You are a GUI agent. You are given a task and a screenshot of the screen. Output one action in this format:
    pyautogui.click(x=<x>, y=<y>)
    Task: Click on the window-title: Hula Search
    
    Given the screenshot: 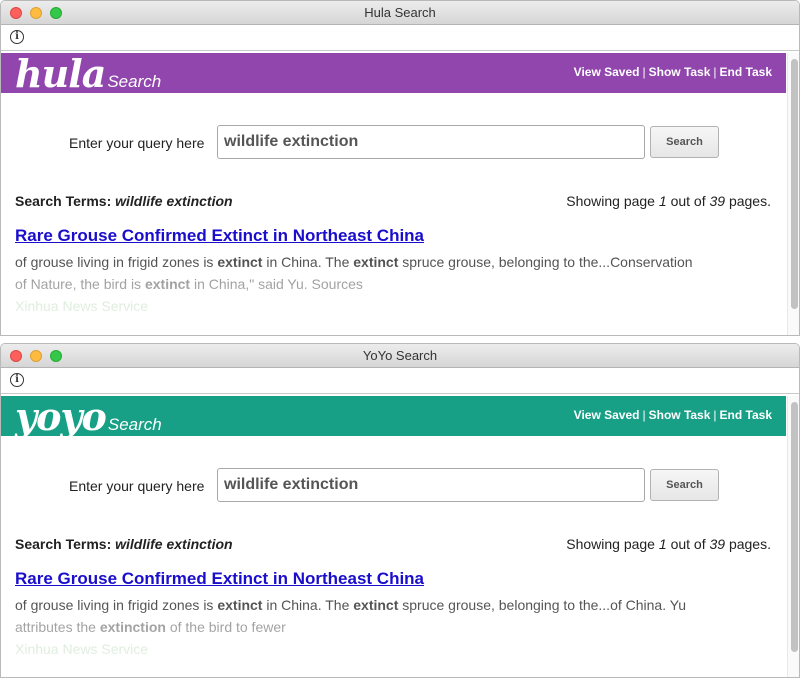 What is the action you would take?
    pyautogui.click(x=400, y=12)
    